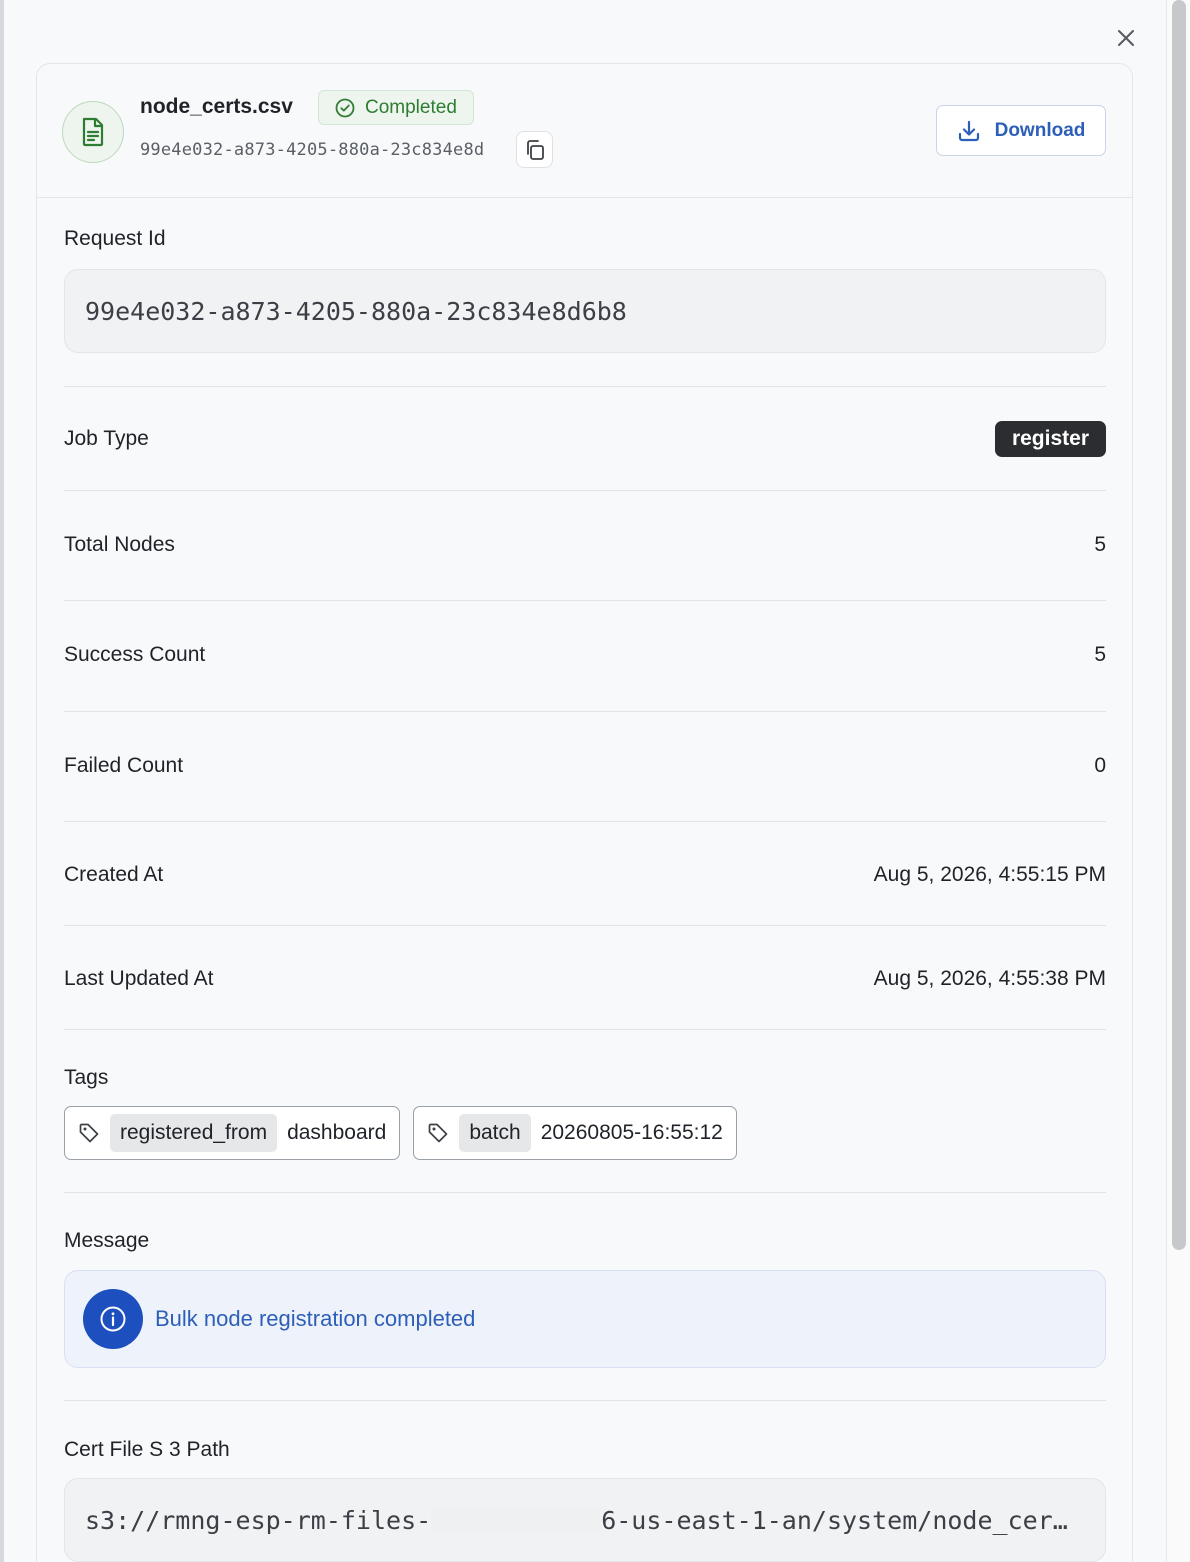  What do you see at coordinates (989, 874) in the screenshot?
I see `created-at-value: Aug 5, 2026, 4:55:15 PM` at bounding box center [989, 874].